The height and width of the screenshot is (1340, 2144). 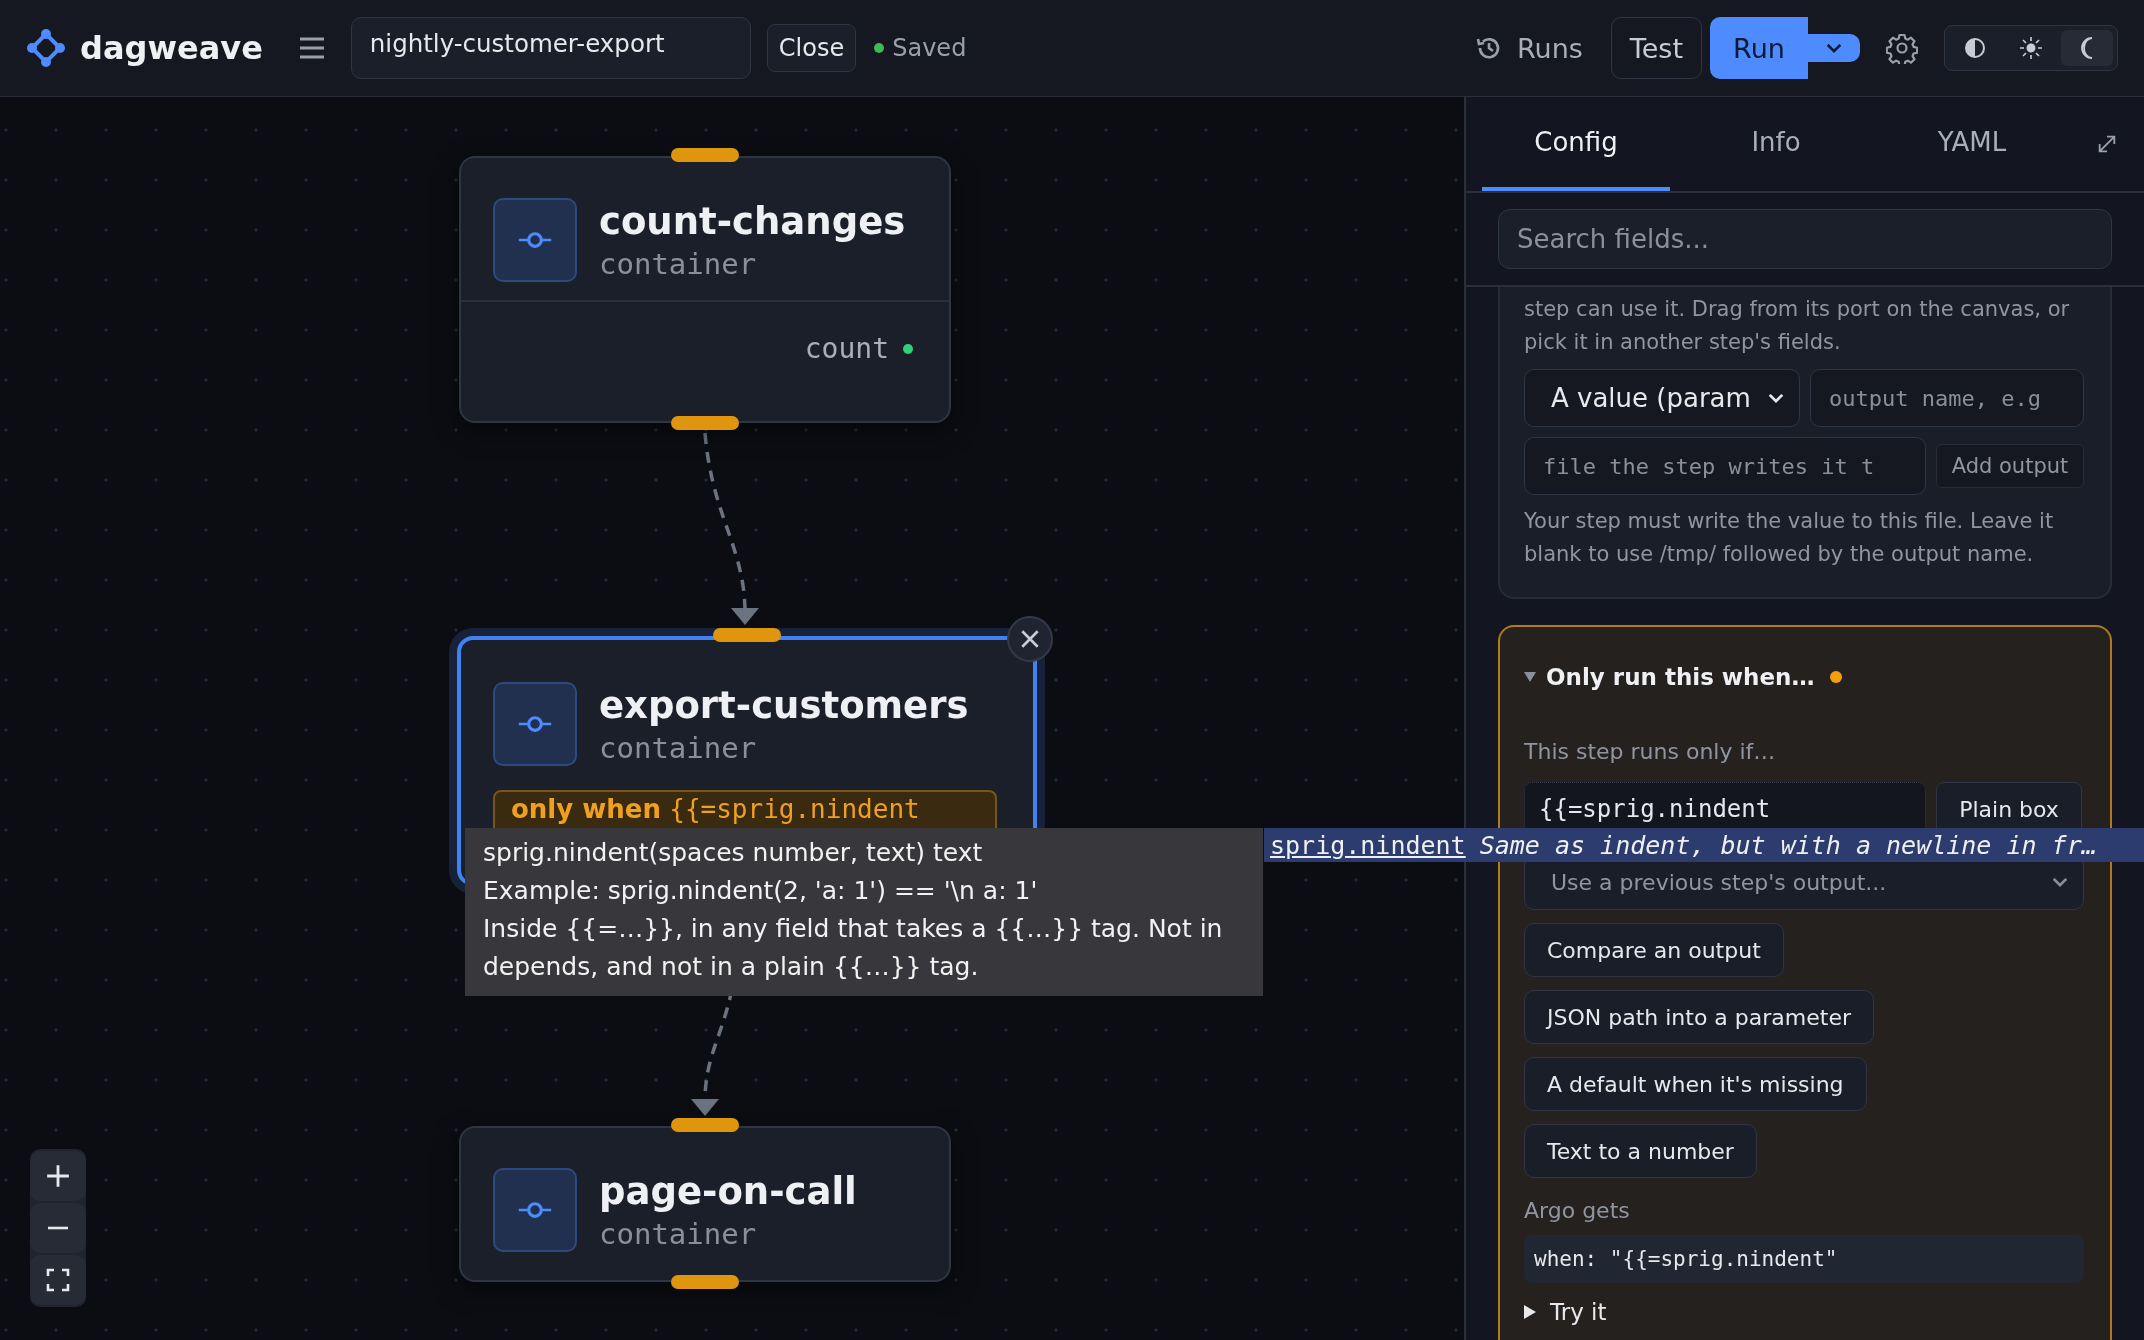 What do you see at coordinates (1640, 1151) in the screenshot?
I see `helper-button: Text to a number` at bounding box center [1640, 1151].